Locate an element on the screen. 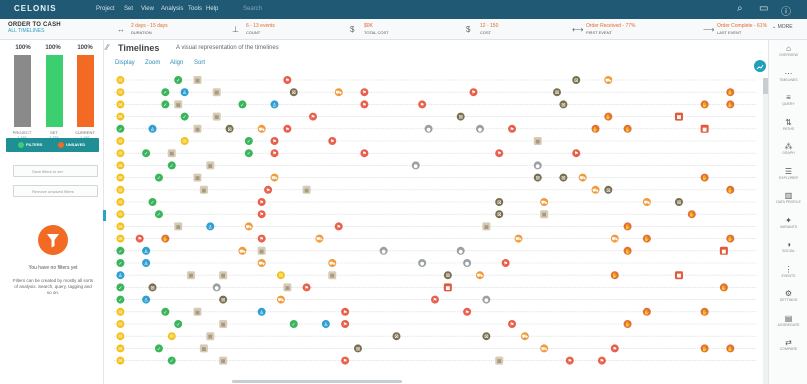 This screenshot has height=384, width=807. rail-compare-button: ⇄ COMPARE is located at coordinates (788, 344).